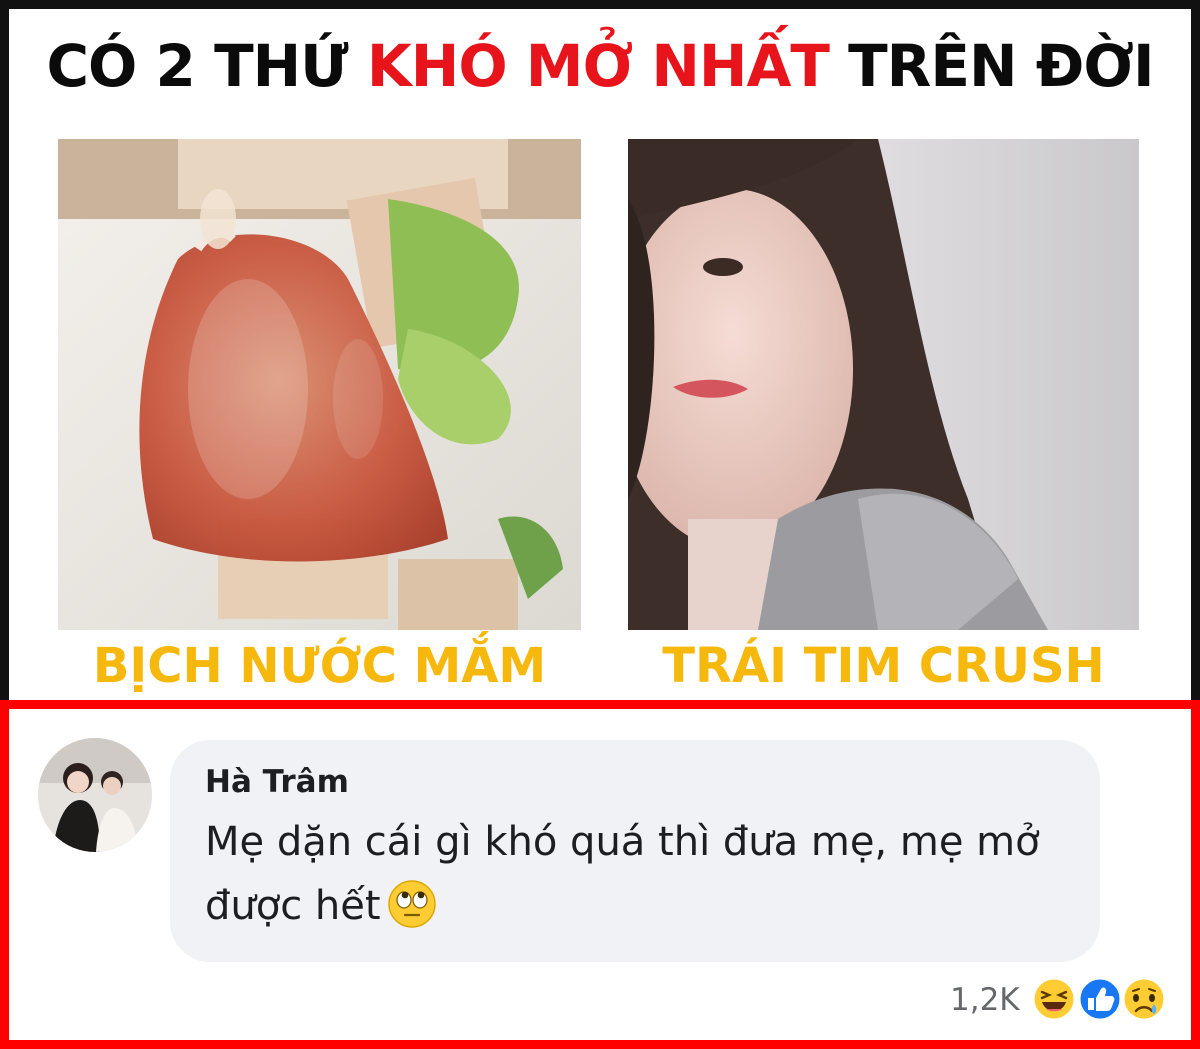  I want to click on sad-reaction-icon, so click(1144, 999).